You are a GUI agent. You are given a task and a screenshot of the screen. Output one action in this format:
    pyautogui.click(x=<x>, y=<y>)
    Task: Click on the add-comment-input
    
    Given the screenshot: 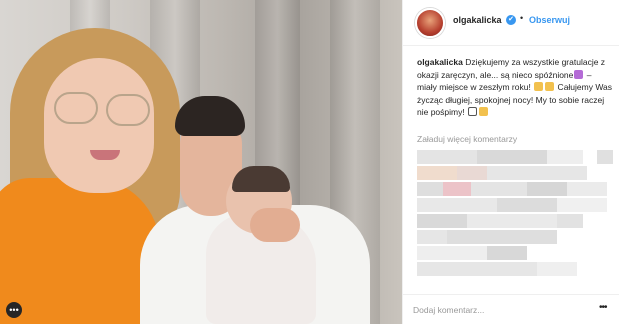 What is the action you would take?
    pyautogui.click(x=498, y=310)
    